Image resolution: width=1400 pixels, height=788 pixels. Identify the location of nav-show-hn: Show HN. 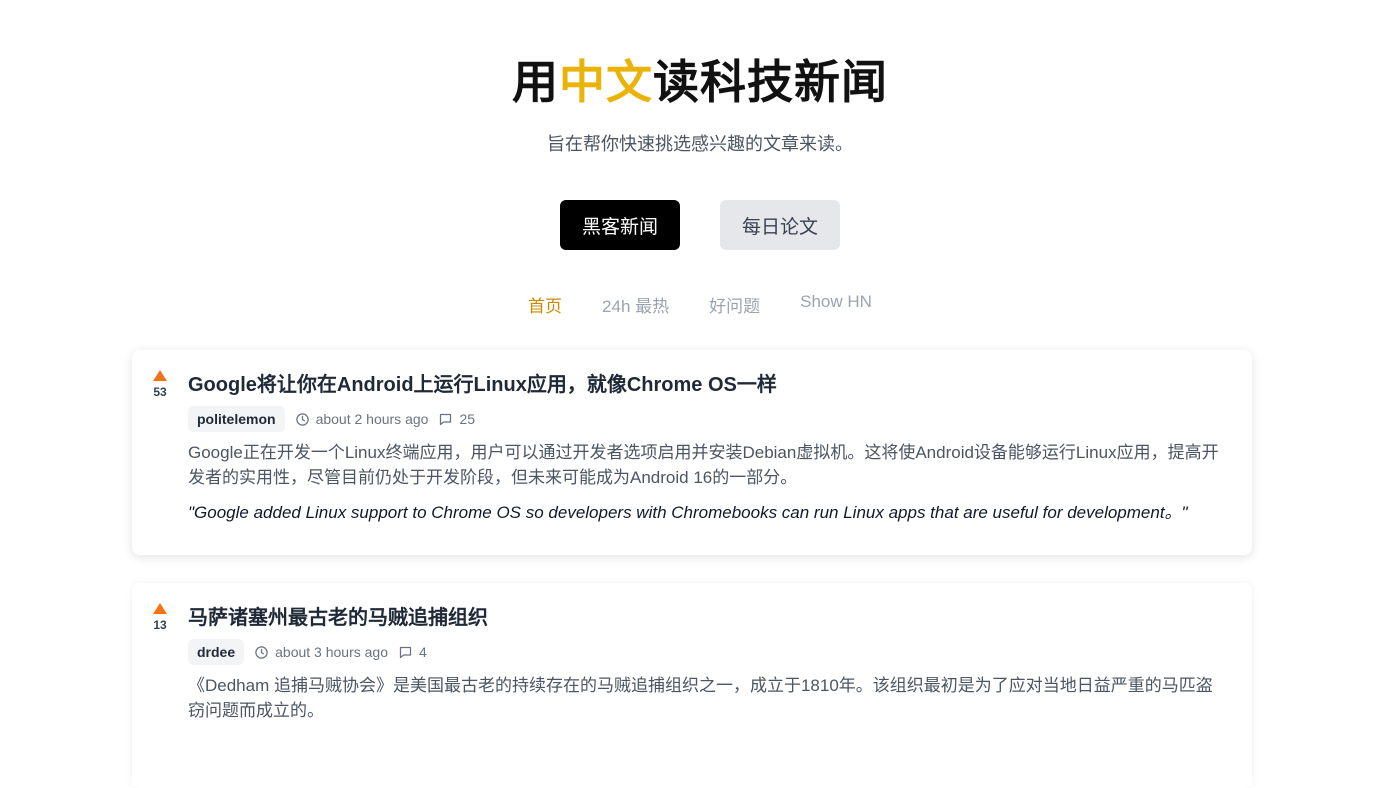
(836, 304).